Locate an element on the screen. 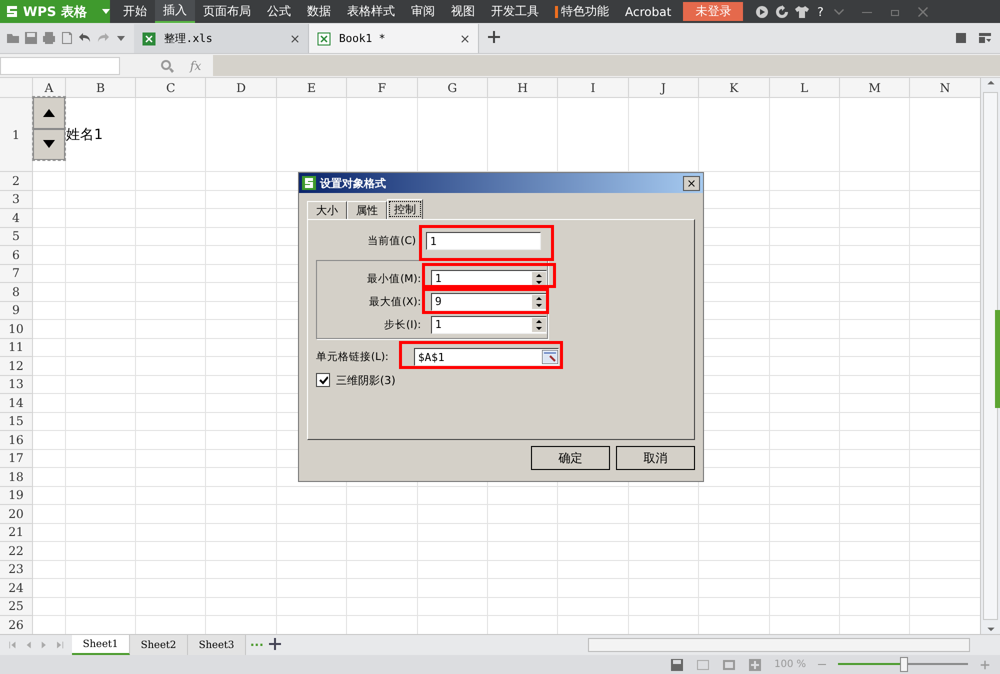 This screenshot has width=1000, height=674. vertical-scrollbar is located at coordinates (990, 356).